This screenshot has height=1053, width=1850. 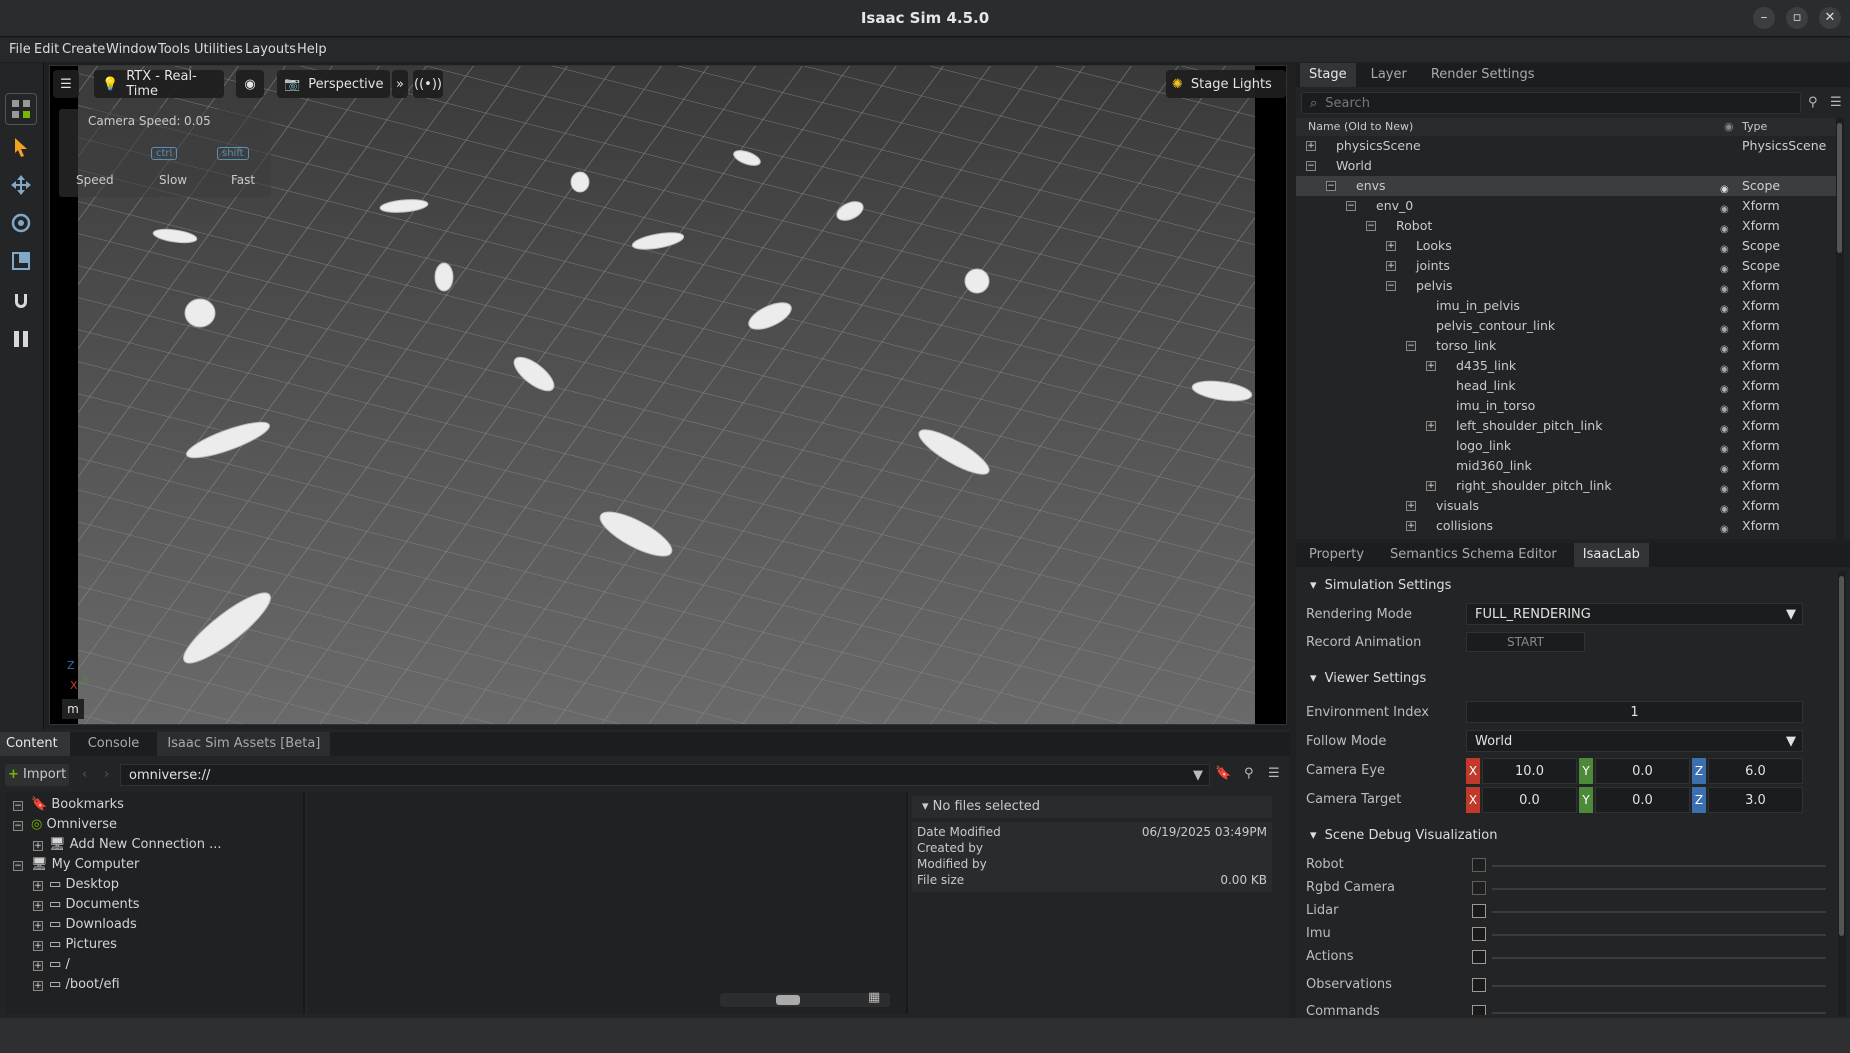 I want to click on camera-eye-y-input: 0.0, so click(x=1642, y=771).